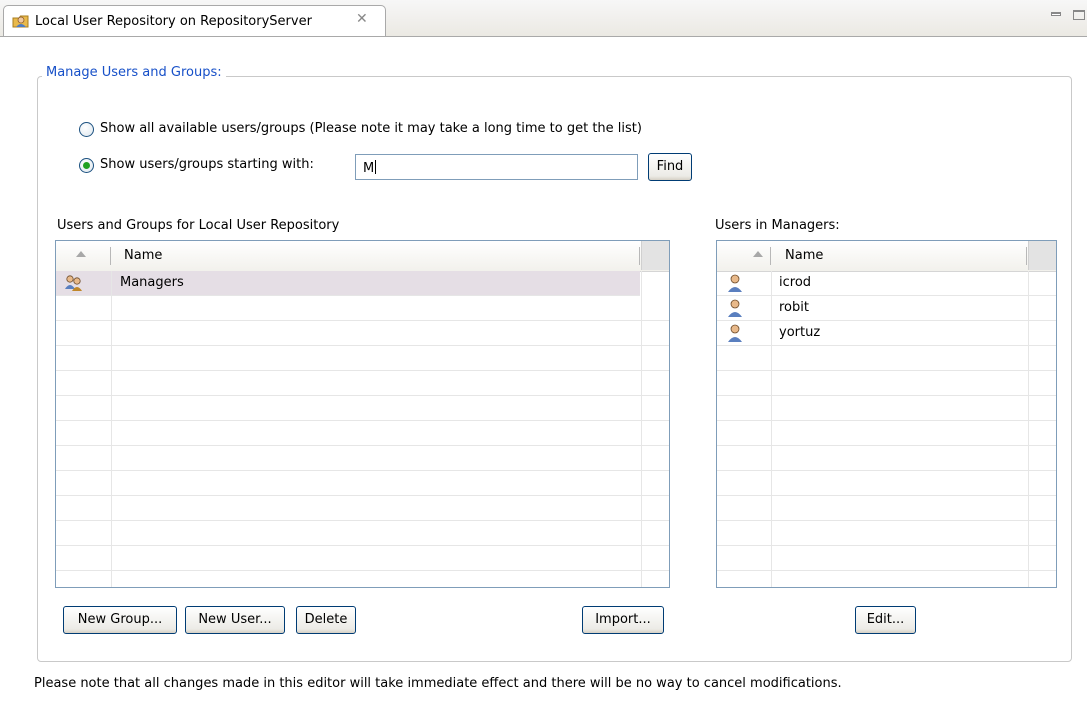 This screenshot has width=1087, height=711. I want to click on table-row: icrod, so click(886, 283).